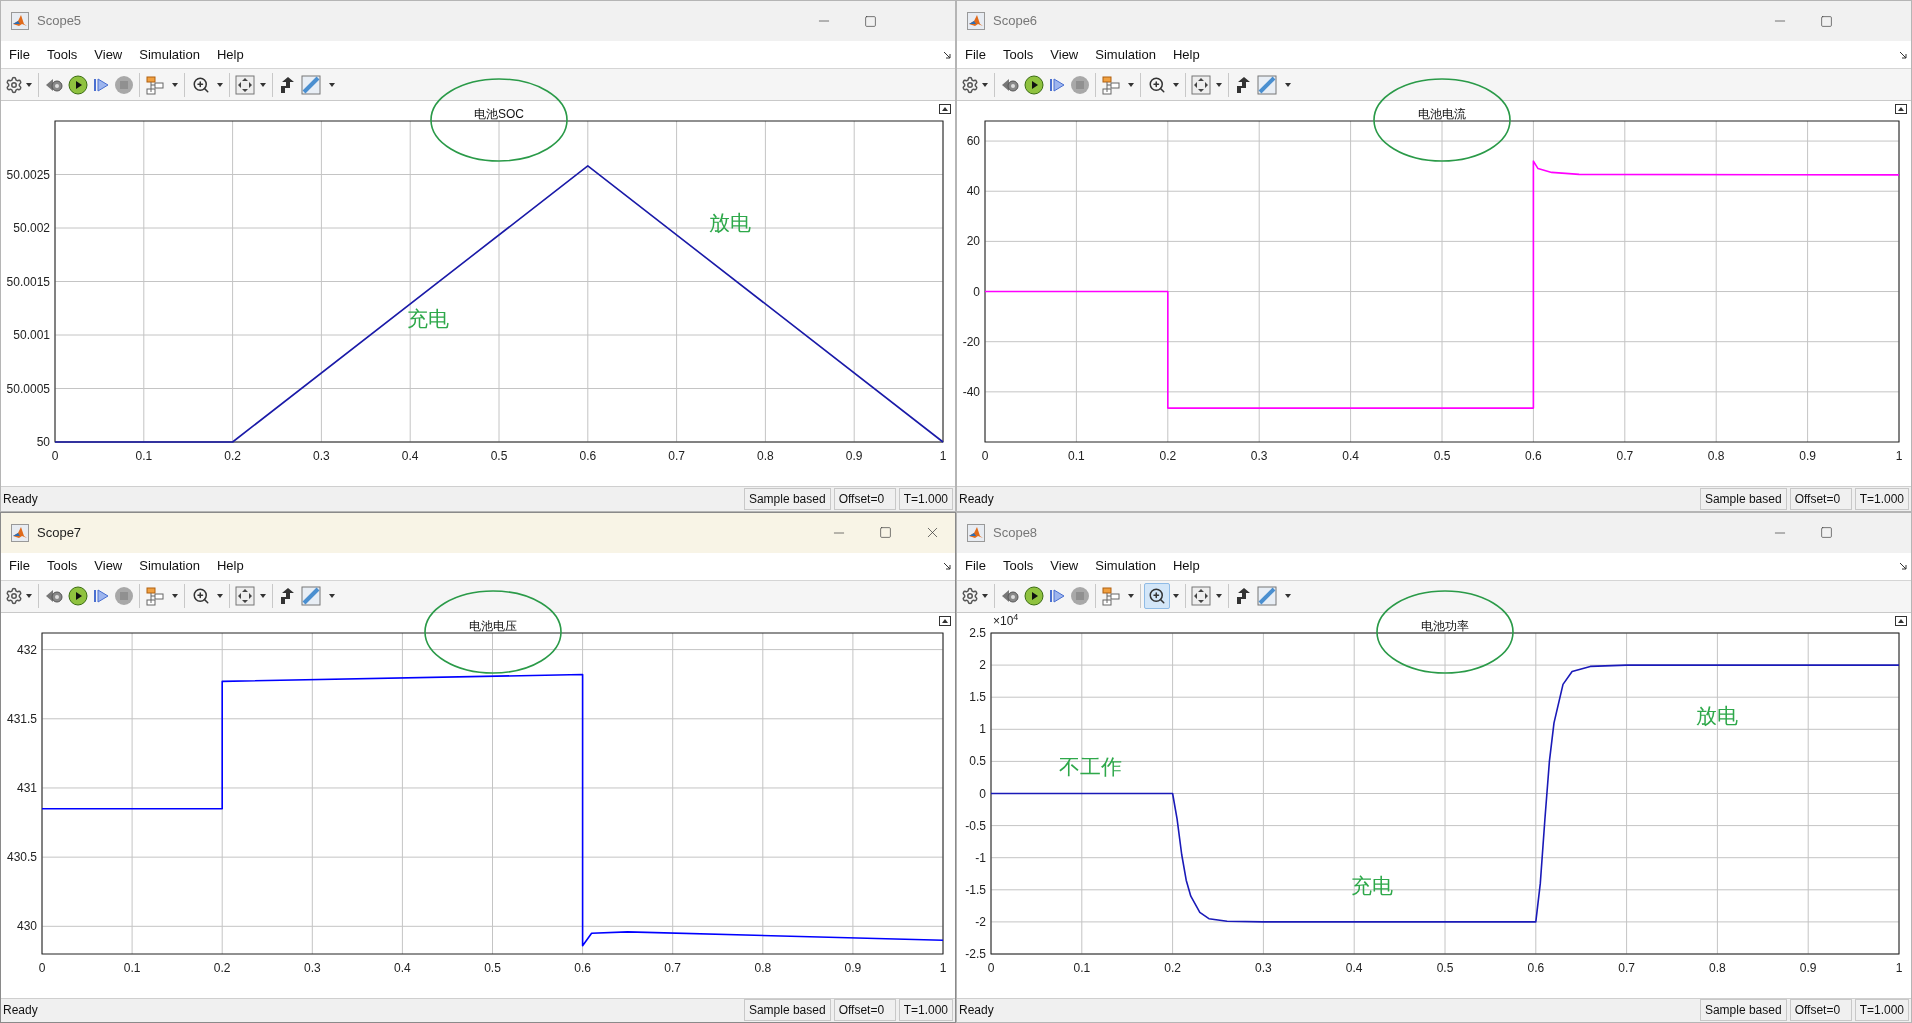 Image resolution: width=1912 pixels, height=1023 pixels. Describe the element at coordinates (26, 649) in the screenshot. I see `tick-label: 432` at that location.